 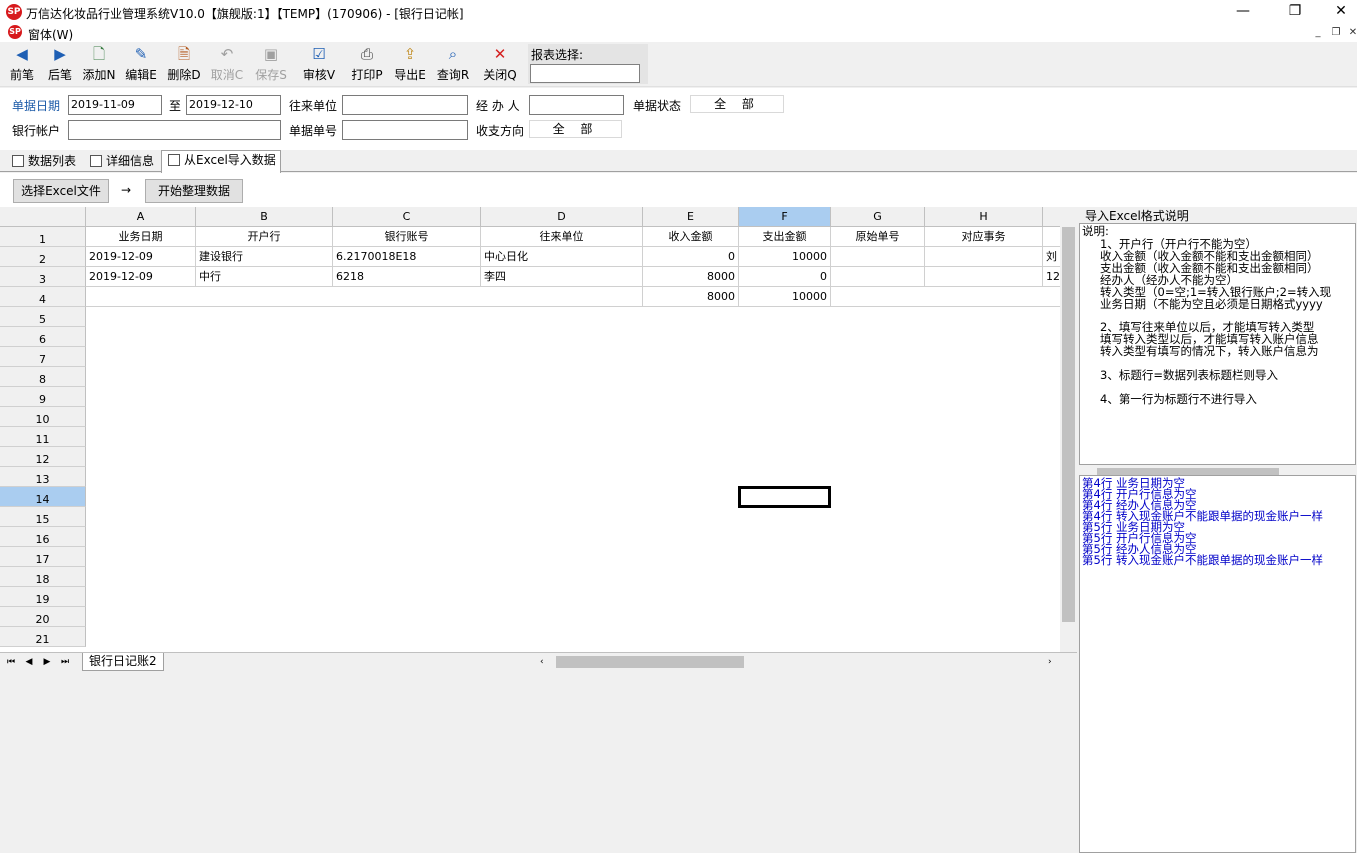 What do you see at coordinates (43, 617) in the screenshot?
I see `row-header: 20` at bounding box center [43, 617].